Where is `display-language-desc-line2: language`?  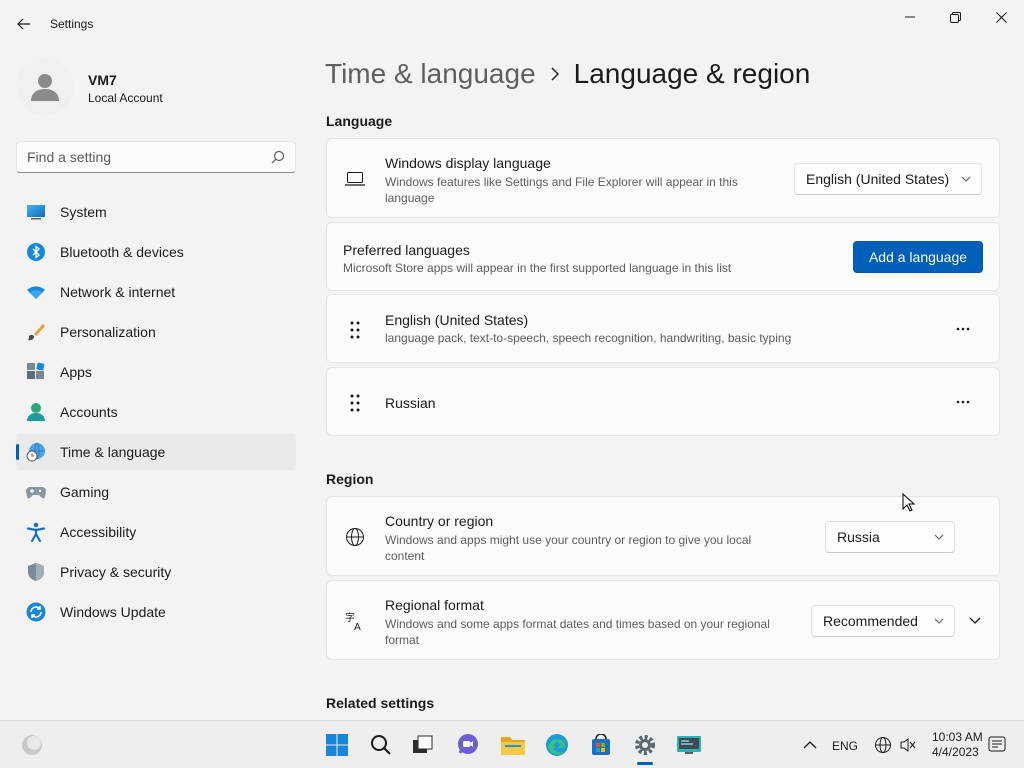
display-language-desc-line2: language is located at coordinates (410, 198).